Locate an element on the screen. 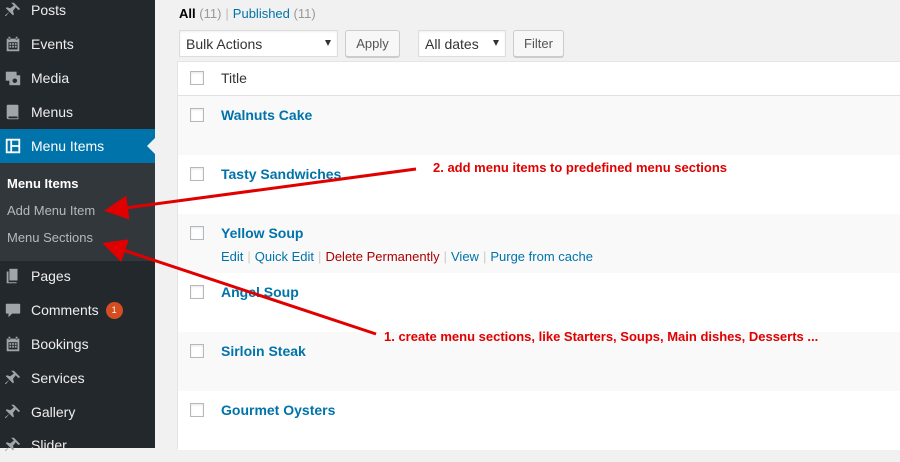  sidebar-item-menus: Menus is located at coordinates (77, 112).